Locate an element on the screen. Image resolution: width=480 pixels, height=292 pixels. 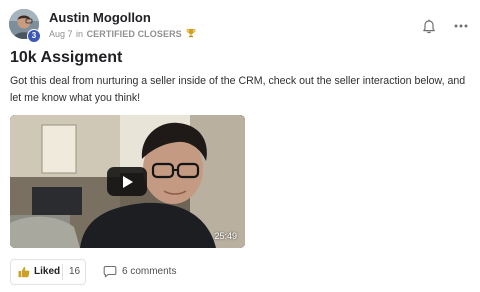
play-icon is located at coordinates (128, 182).